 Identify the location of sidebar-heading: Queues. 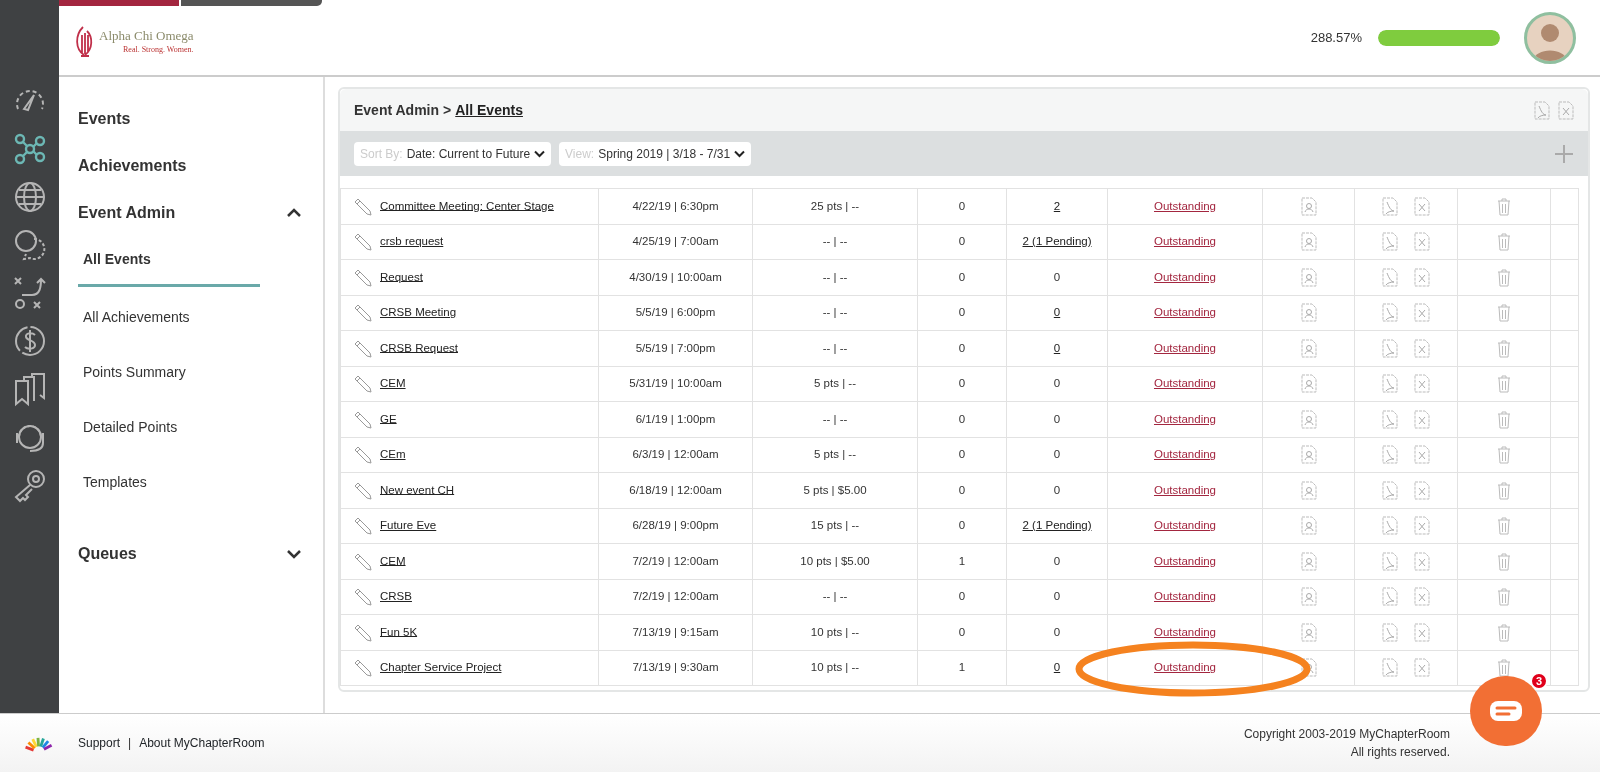
(107, 553).